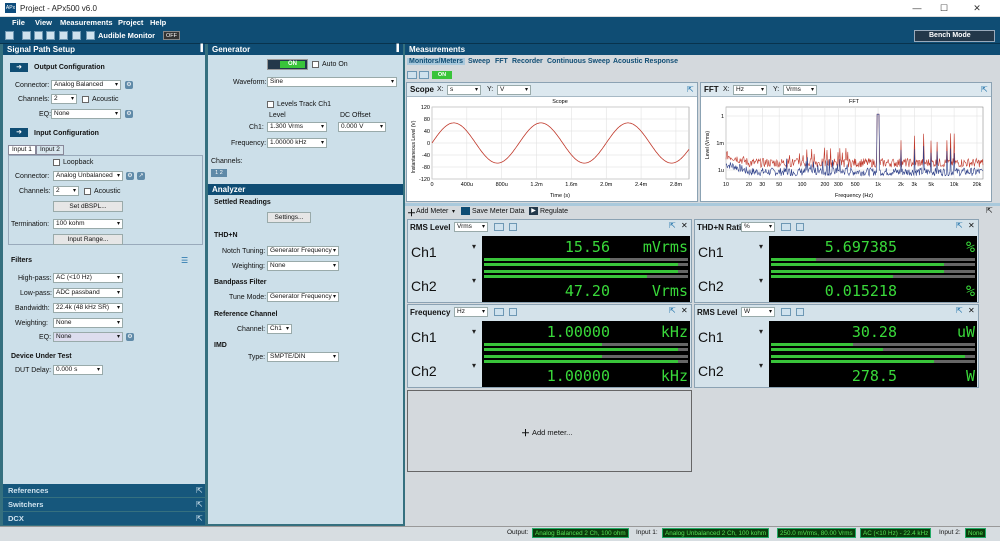  Describe the element at coordinates (85, 99) in the screenshot. I see `output-acoustic-checkbox` at that location.